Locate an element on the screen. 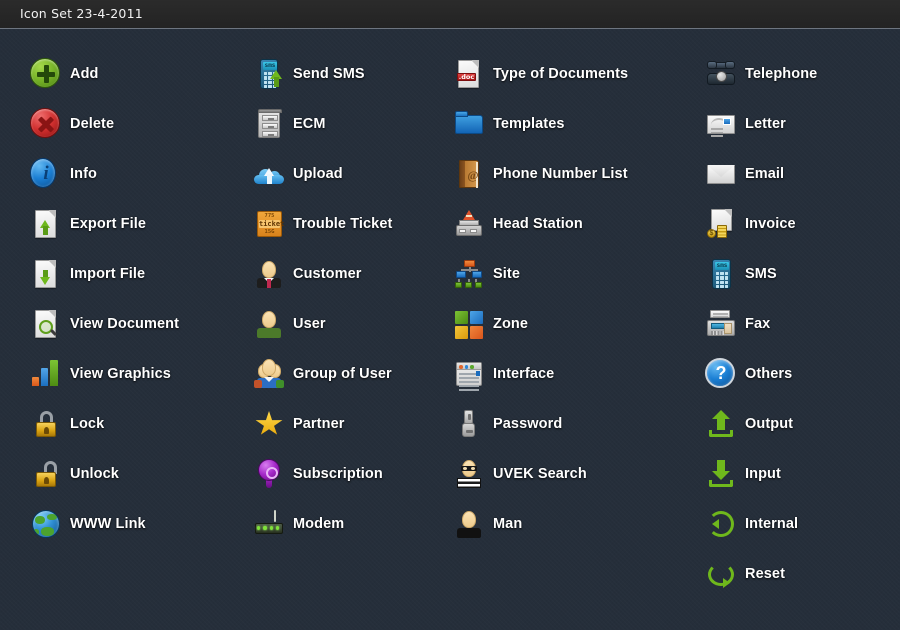  icon-item-trouble-ticket: 775 ticket 15G Trouble Ticket is located at coordinates (353, 224).